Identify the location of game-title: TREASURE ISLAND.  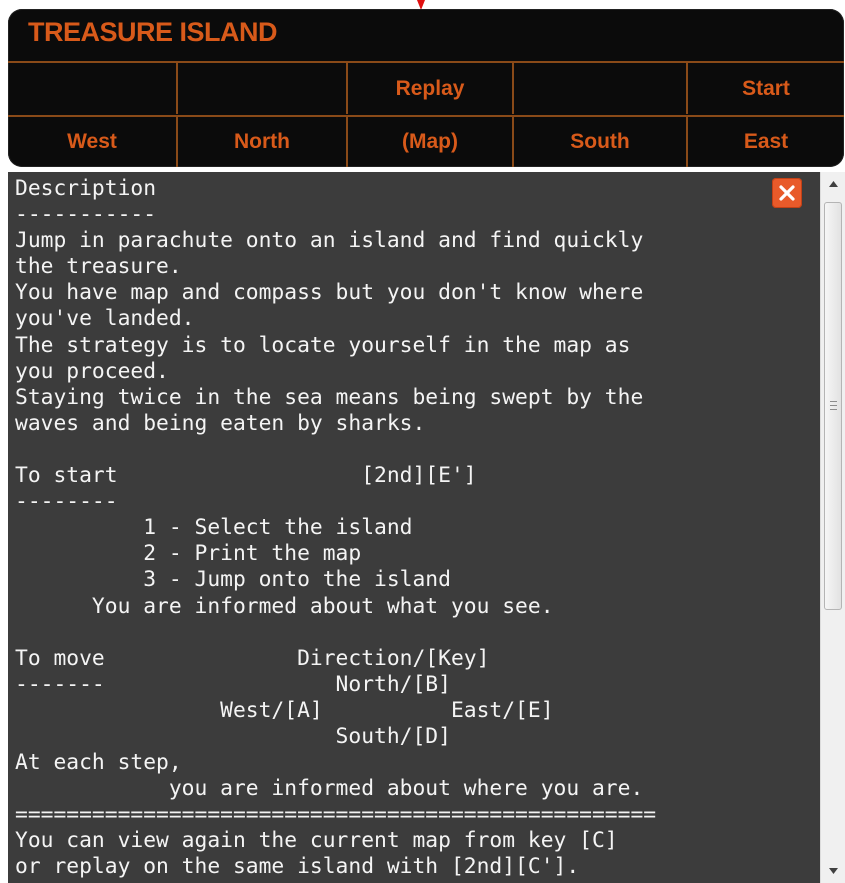
(153, 32).